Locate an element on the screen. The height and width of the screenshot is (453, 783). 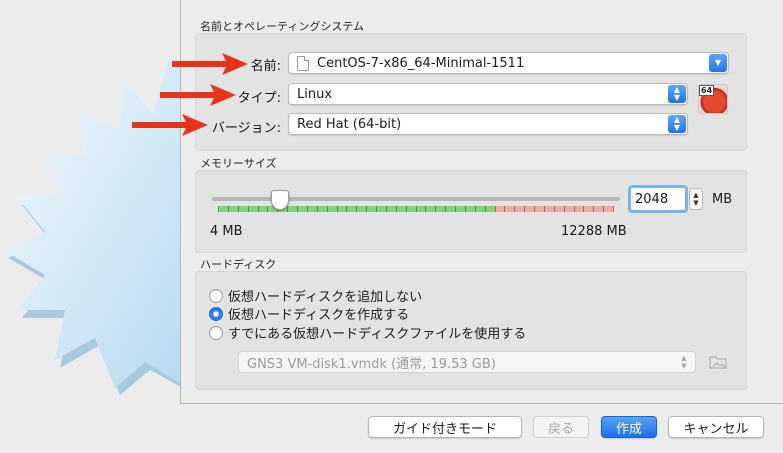
version-select: Red Hat (64-bit) ▲ ▼ is located at coordinates (488, 124).